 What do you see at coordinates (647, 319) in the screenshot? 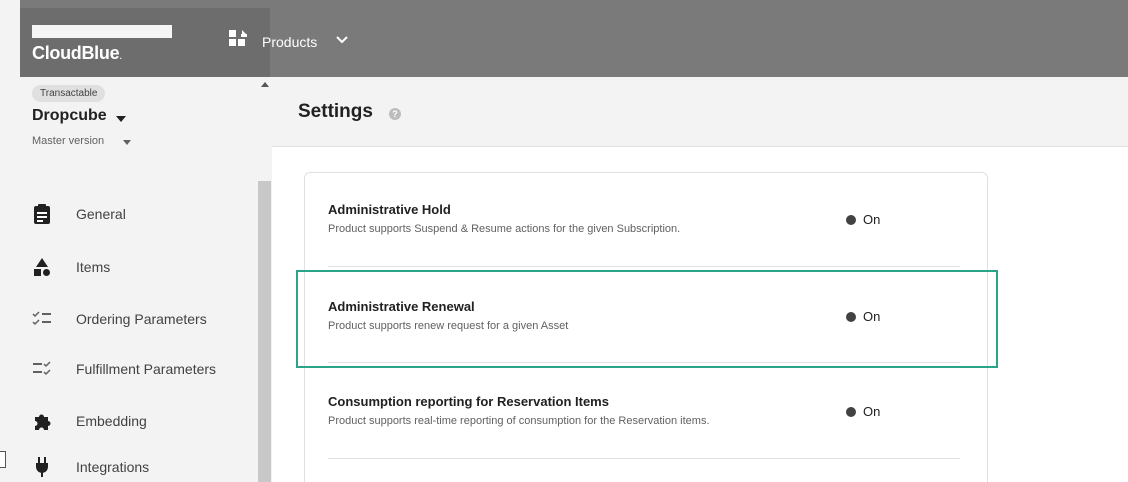
I see `highlight-box` at bounding box center [647, 319].